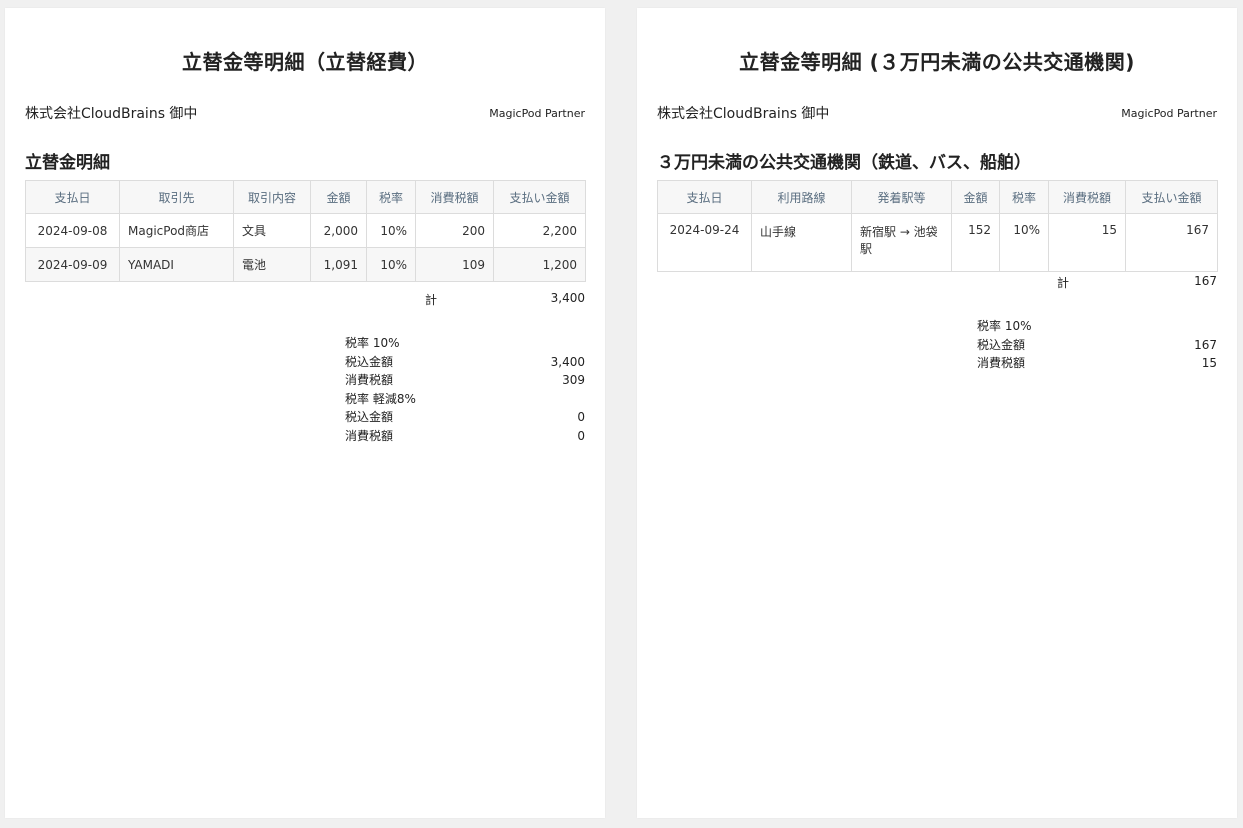 This screenshot has width=1243, height=828. What do you see at coordinates (465, 436) in the screenshot?
I see `tax-summary-line: 消費税額 0` at bounding box center [465, 436].